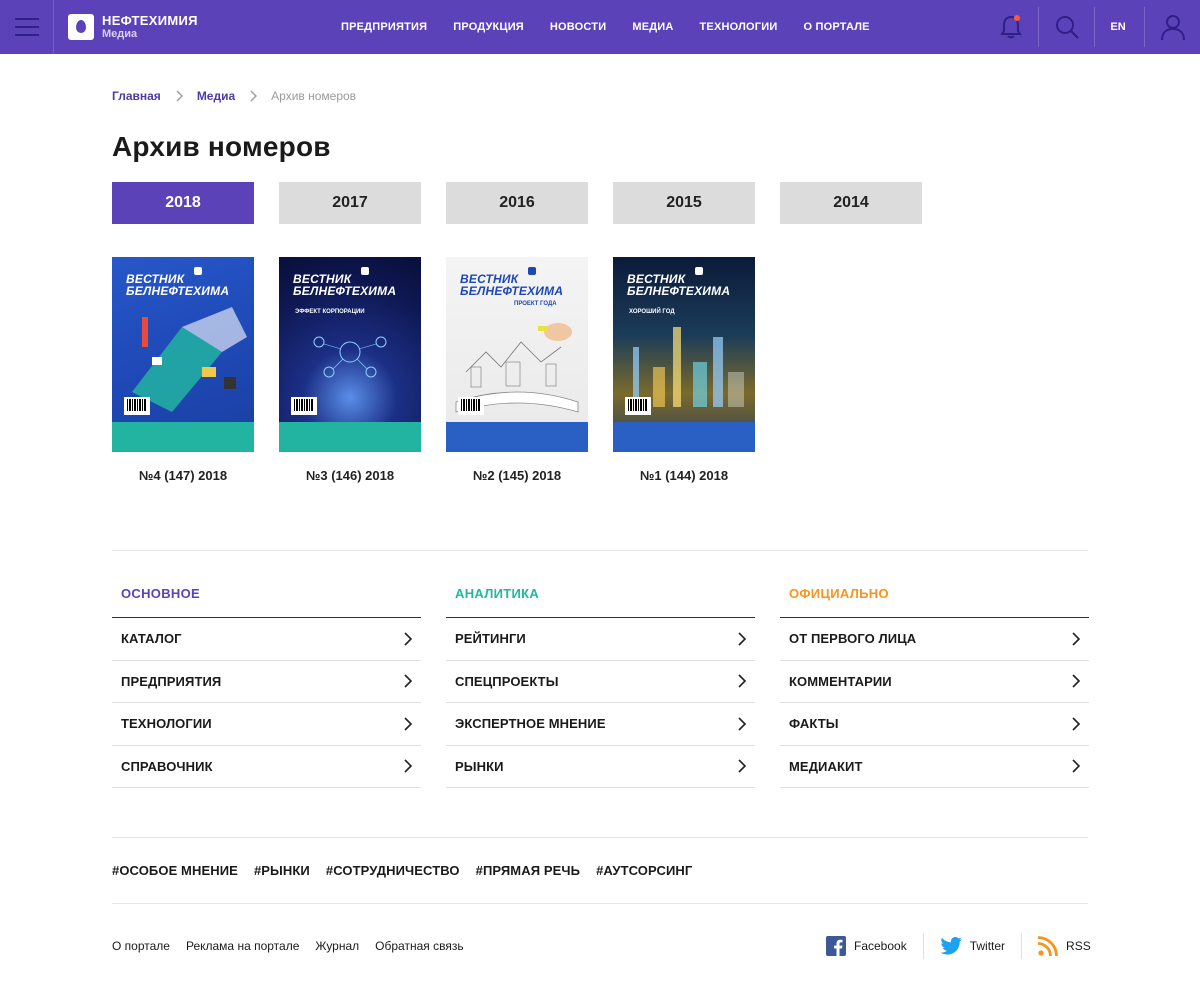 The height and width of the screenshot is (988, 1200). Describe the element at coordinates (266, 682) in the screenshot. I see `footer-link-enterprises: ПРЕДПРИЯТИЯ` at that location.